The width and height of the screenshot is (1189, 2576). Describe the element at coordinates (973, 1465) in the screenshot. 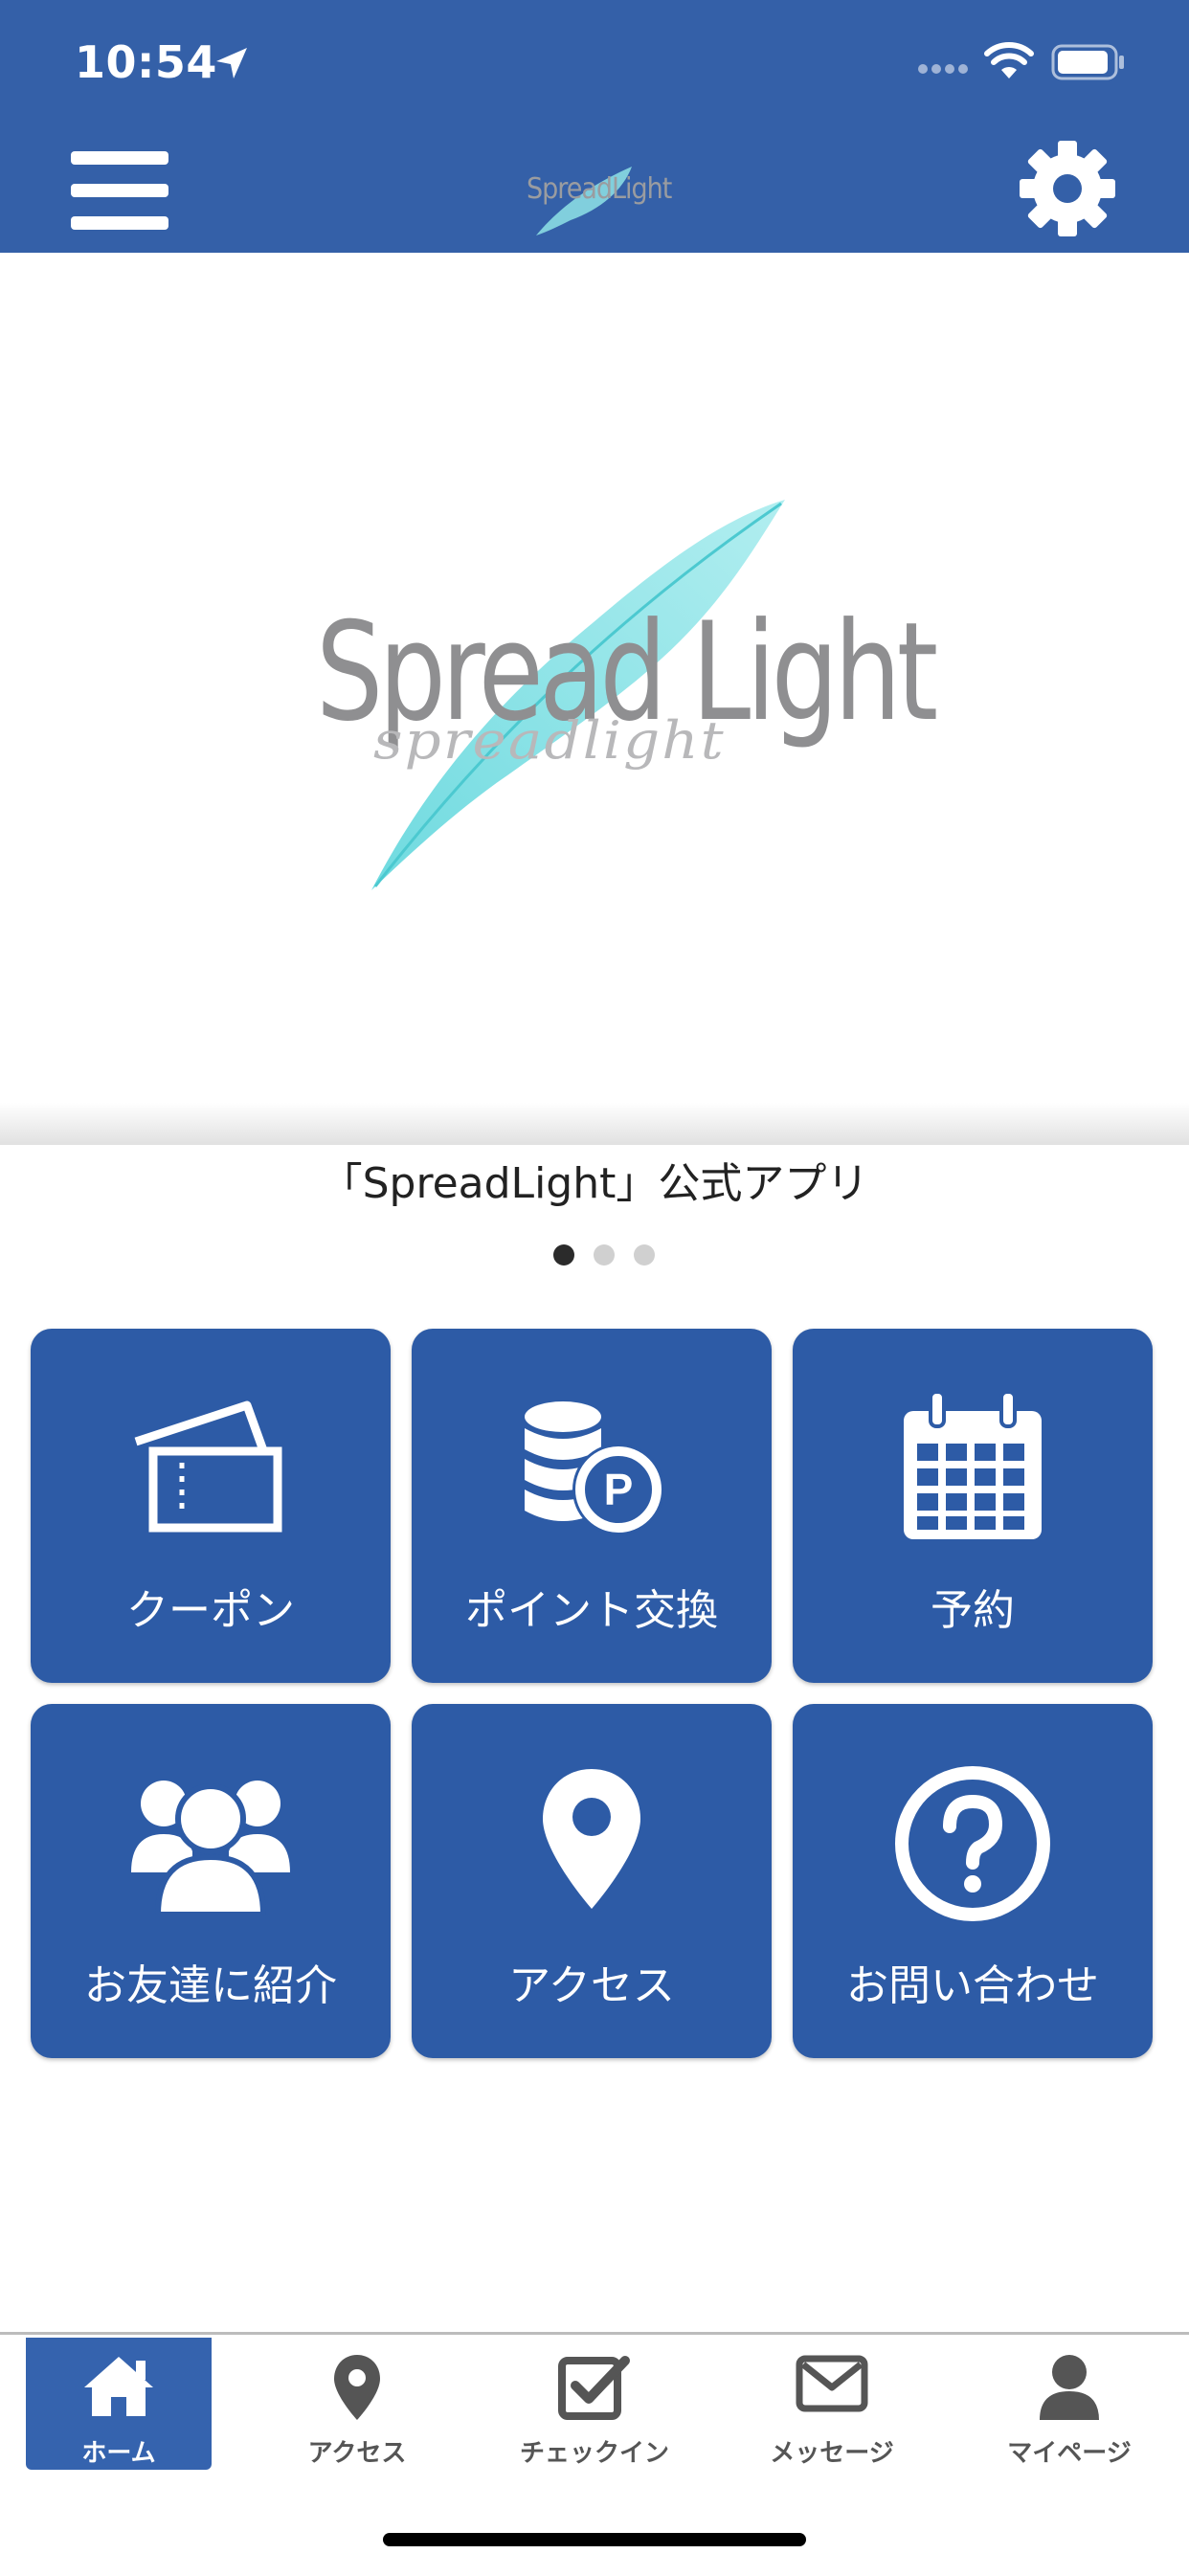

I see `calendar-icon` at that location.